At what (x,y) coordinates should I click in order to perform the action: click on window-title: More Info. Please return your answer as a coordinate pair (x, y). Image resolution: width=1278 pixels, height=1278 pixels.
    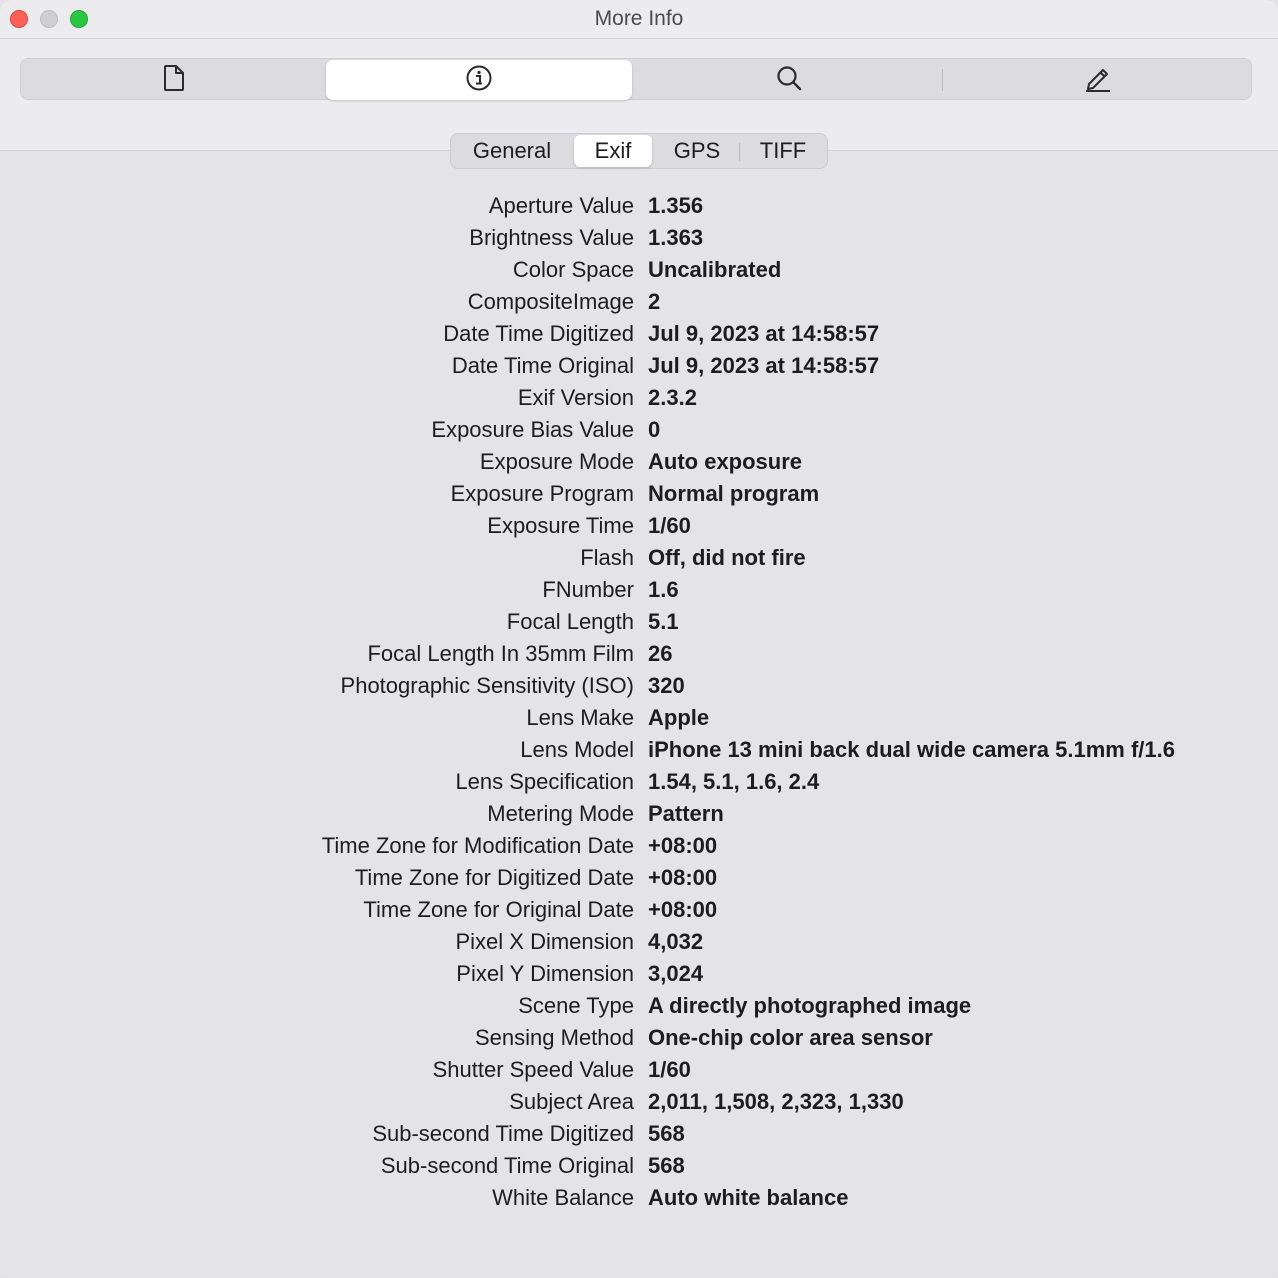
    Looking at the image, I should click on (639, 18).